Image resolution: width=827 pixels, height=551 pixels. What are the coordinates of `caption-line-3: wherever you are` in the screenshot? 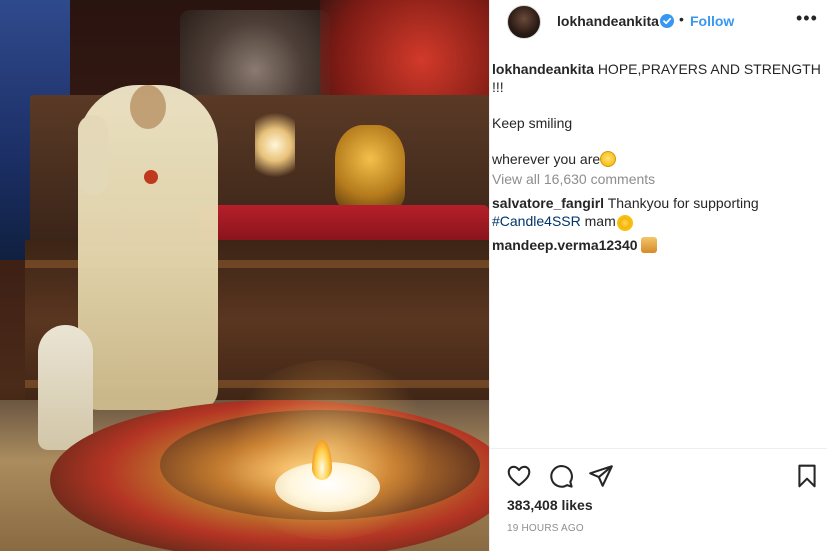 It's located at (657, 159).